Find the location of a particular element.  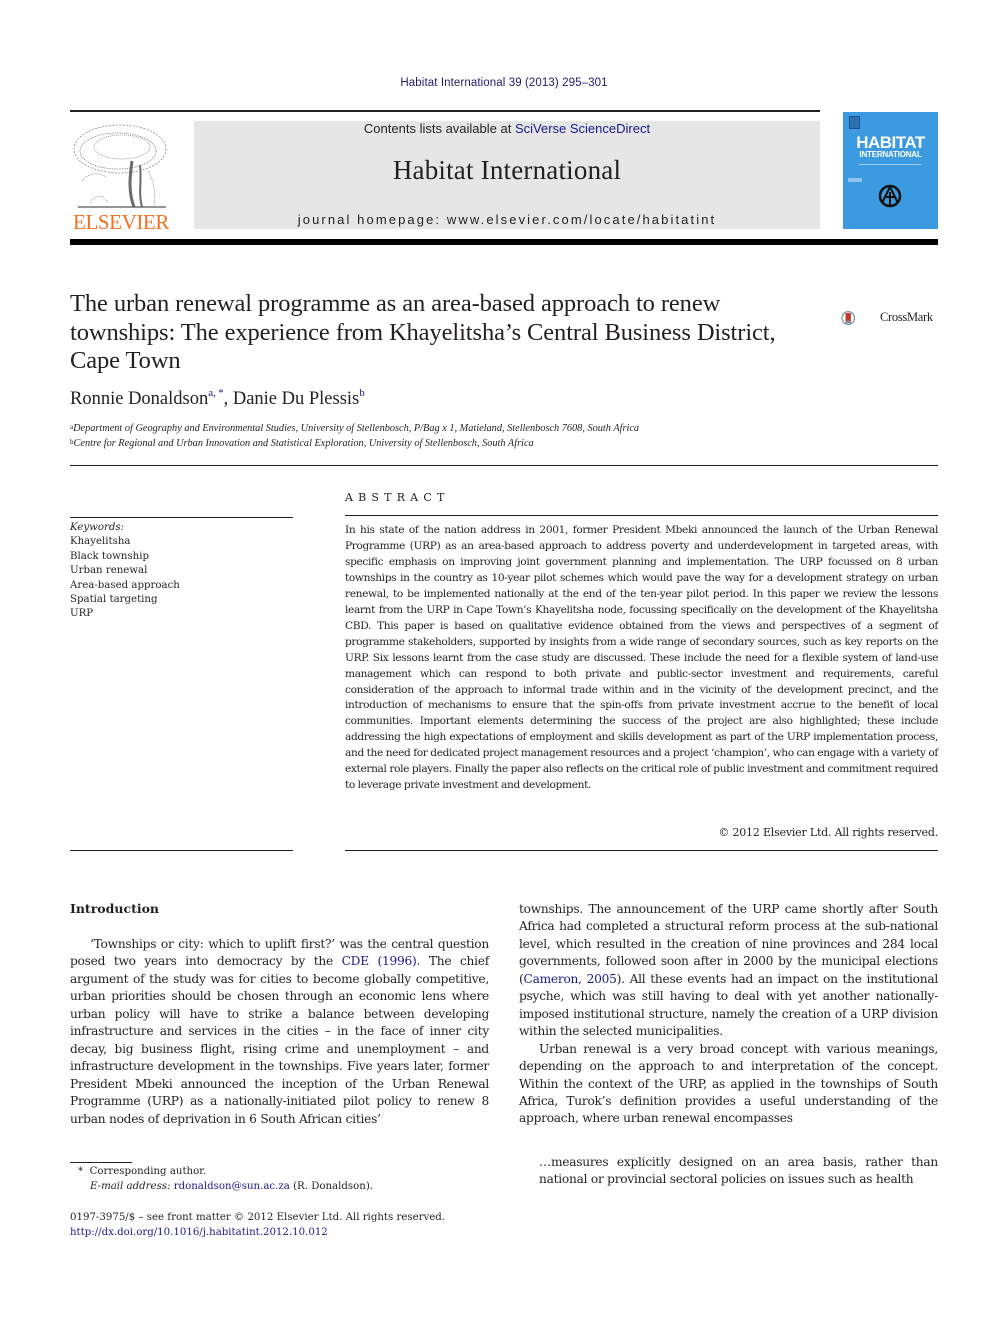

email-link: rdonaldson@sun.ac.za is located at coordinates (232, 1186).